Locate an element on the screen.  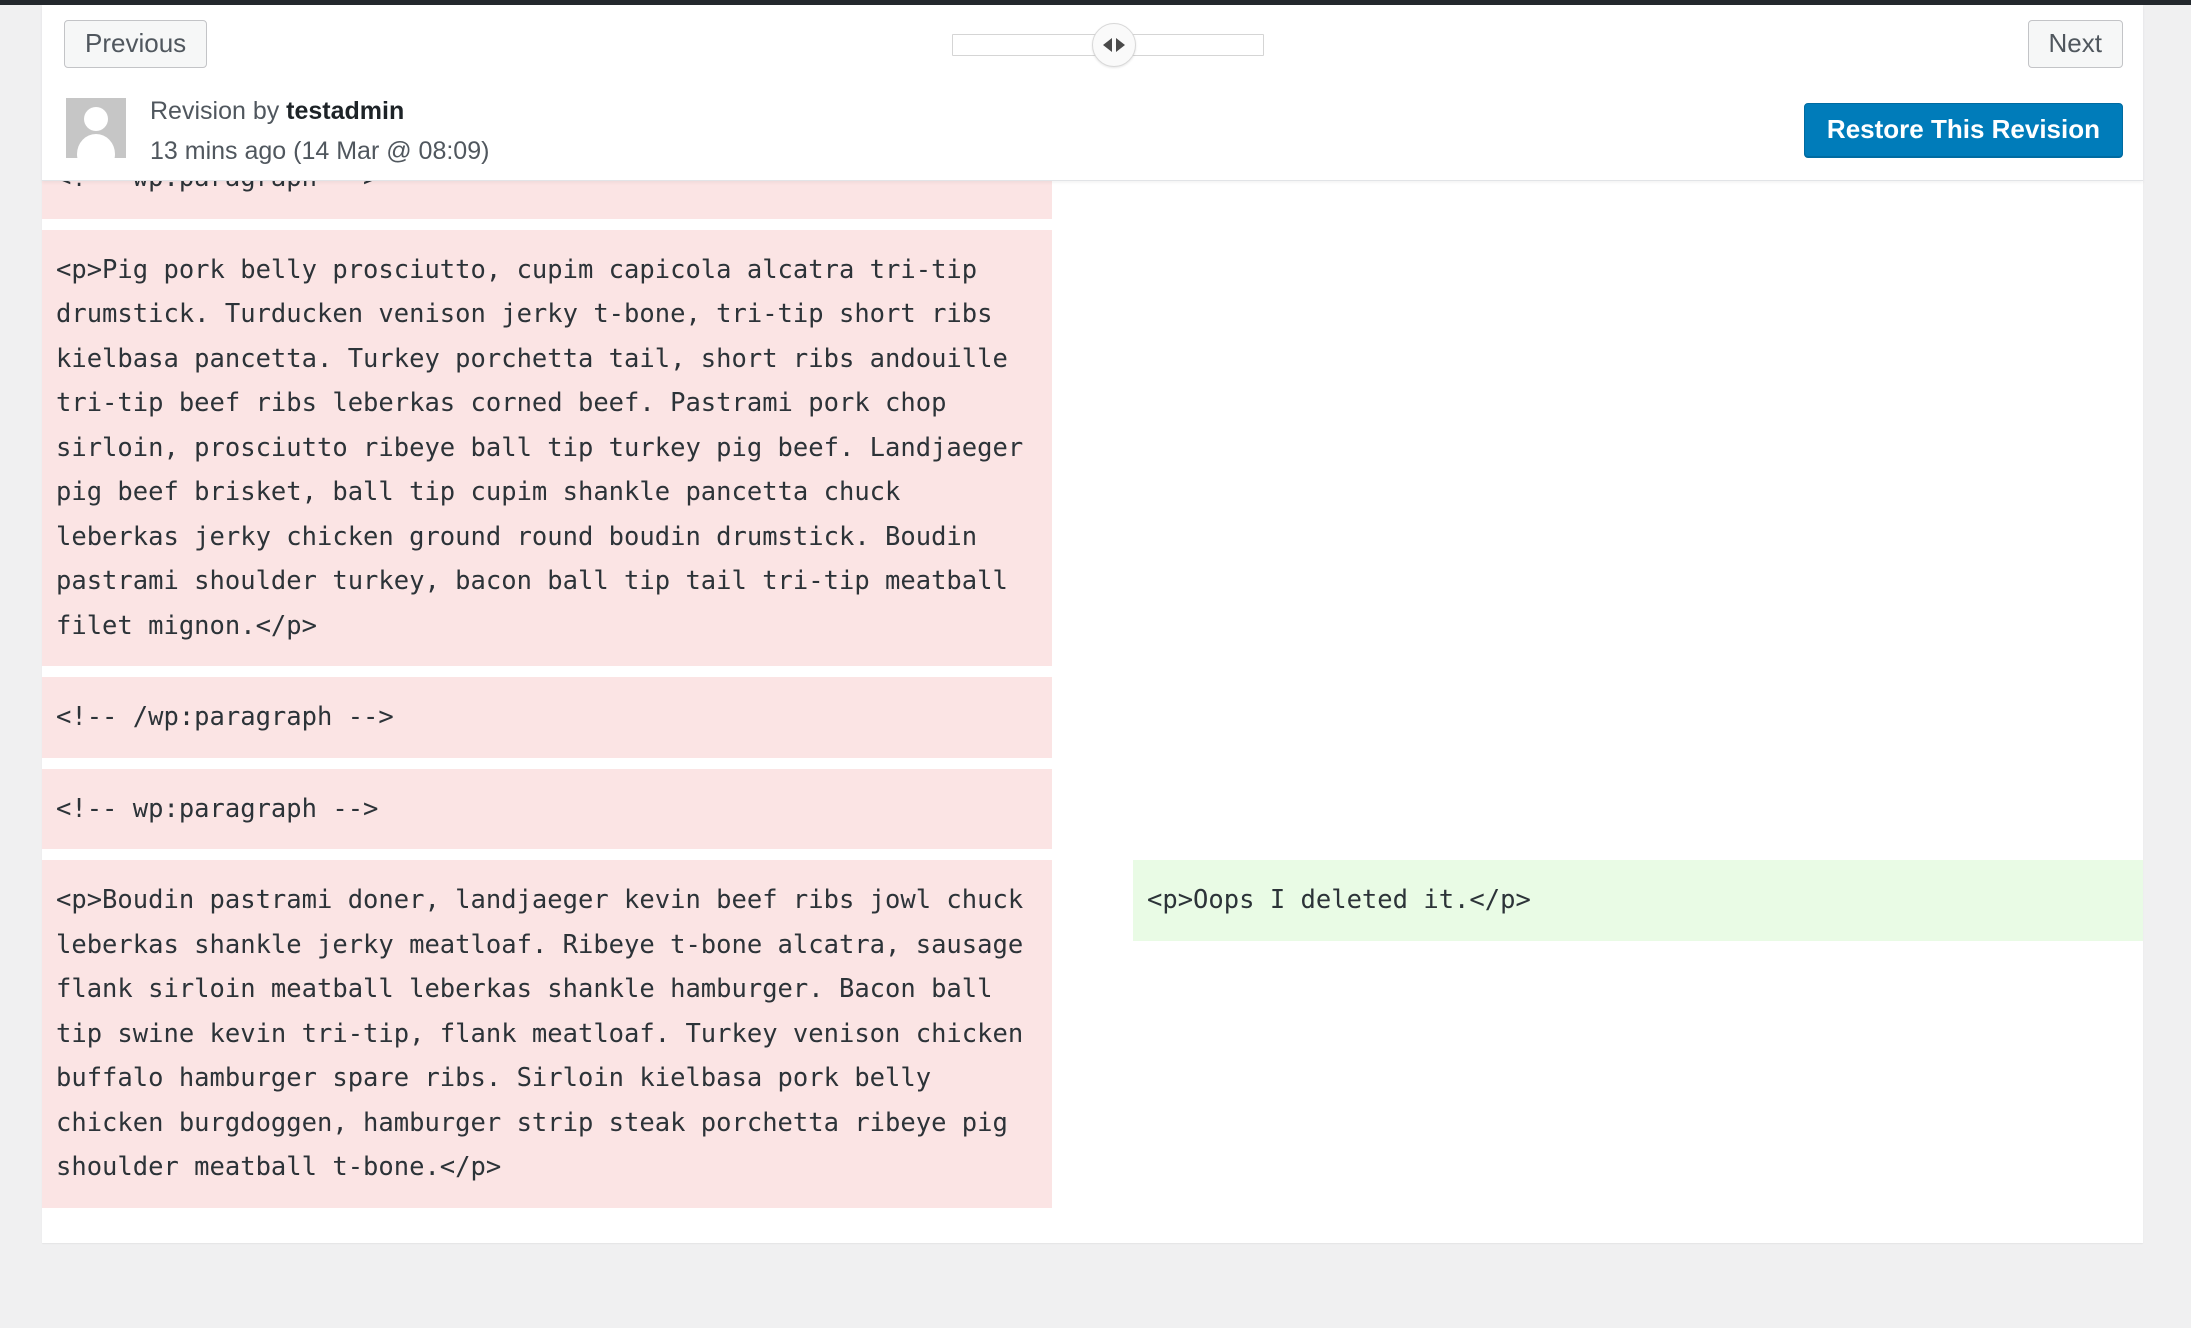
revision-slider-handle is located at coordinates (1114, 45).